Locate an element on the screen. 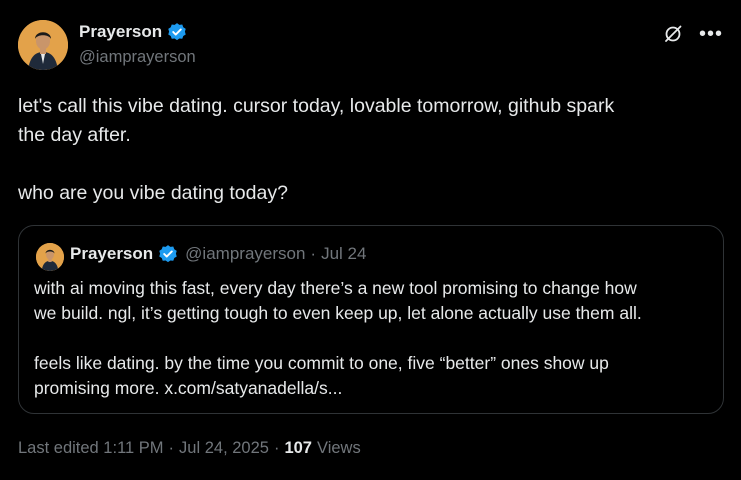 The height and width of the screenshot is (480, 741). views-count: 107 is located at coordinates (298, 448).